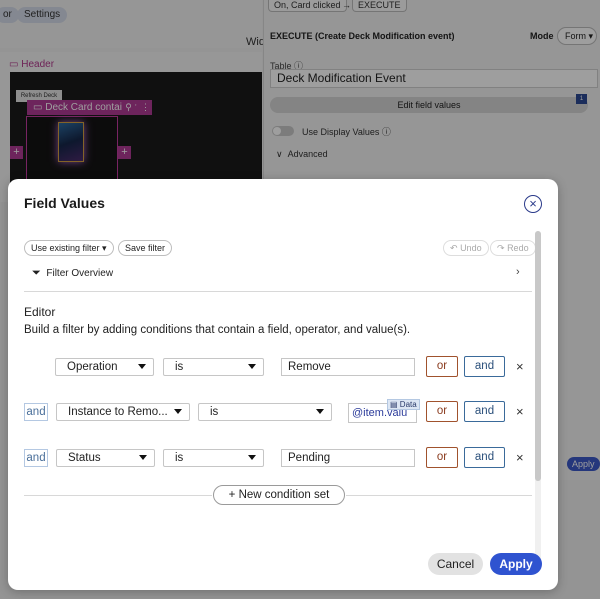 The height and width of the screenshot is (599, 600). I want to click on data-icon: ▤, so click(394, 404).